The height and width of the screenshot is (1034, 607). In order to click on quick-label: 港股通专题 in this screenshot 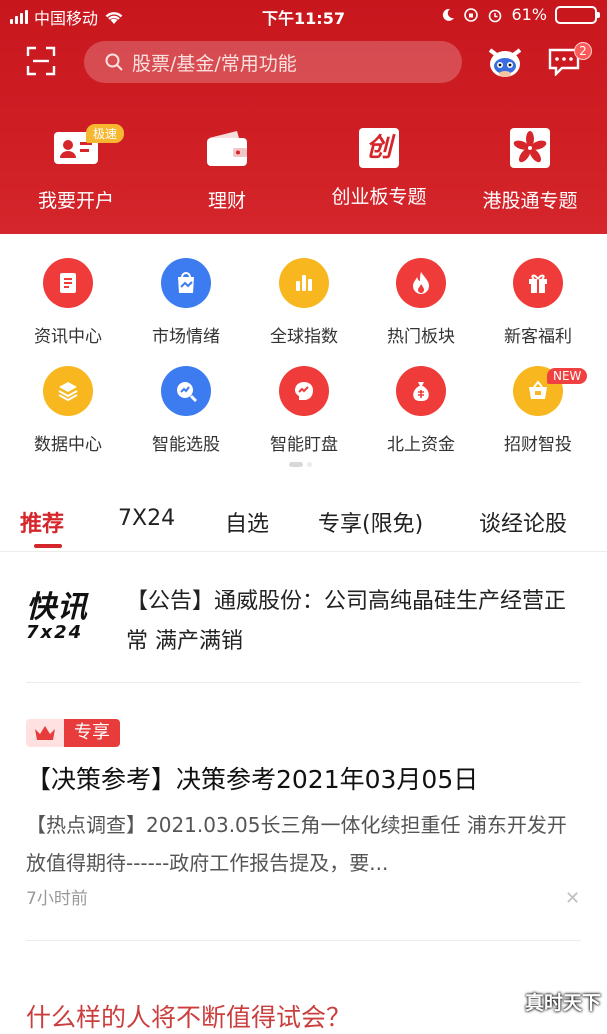, I will do `click(530, 201)`.